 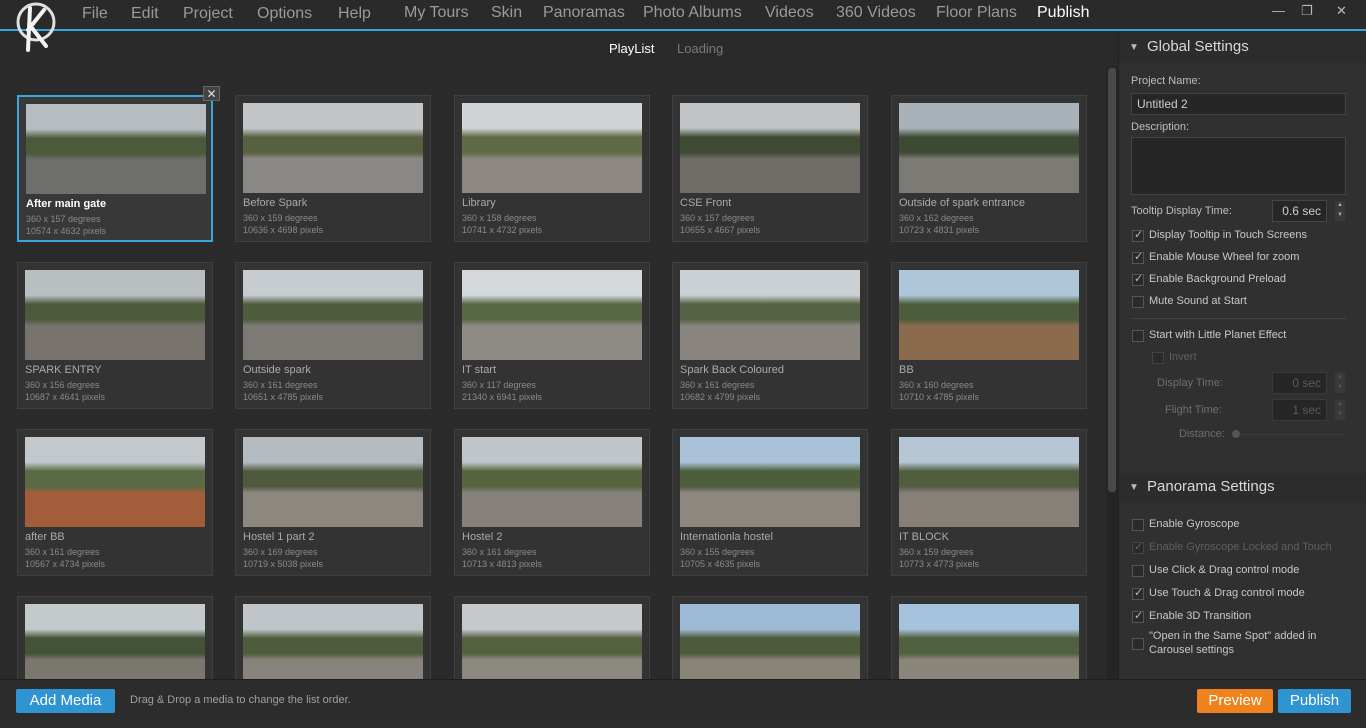 I want to click on preview-button: Preview, so click(x=1235, y=701).